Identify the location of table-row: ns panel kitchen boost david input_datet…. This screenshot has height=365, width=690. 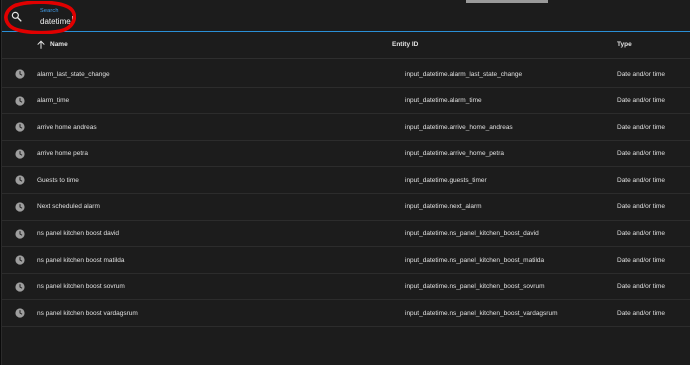
(346, 234).